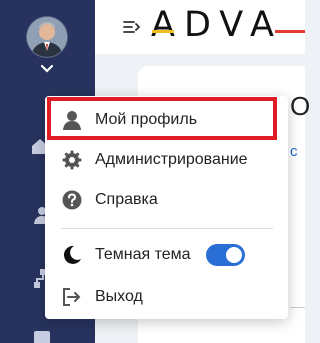 The height and width of the screenshot is (343, 320). What do you see at coordinates (294, 151) in the screenshot?
I see `card-link: с` at bounding box center [294, 151].